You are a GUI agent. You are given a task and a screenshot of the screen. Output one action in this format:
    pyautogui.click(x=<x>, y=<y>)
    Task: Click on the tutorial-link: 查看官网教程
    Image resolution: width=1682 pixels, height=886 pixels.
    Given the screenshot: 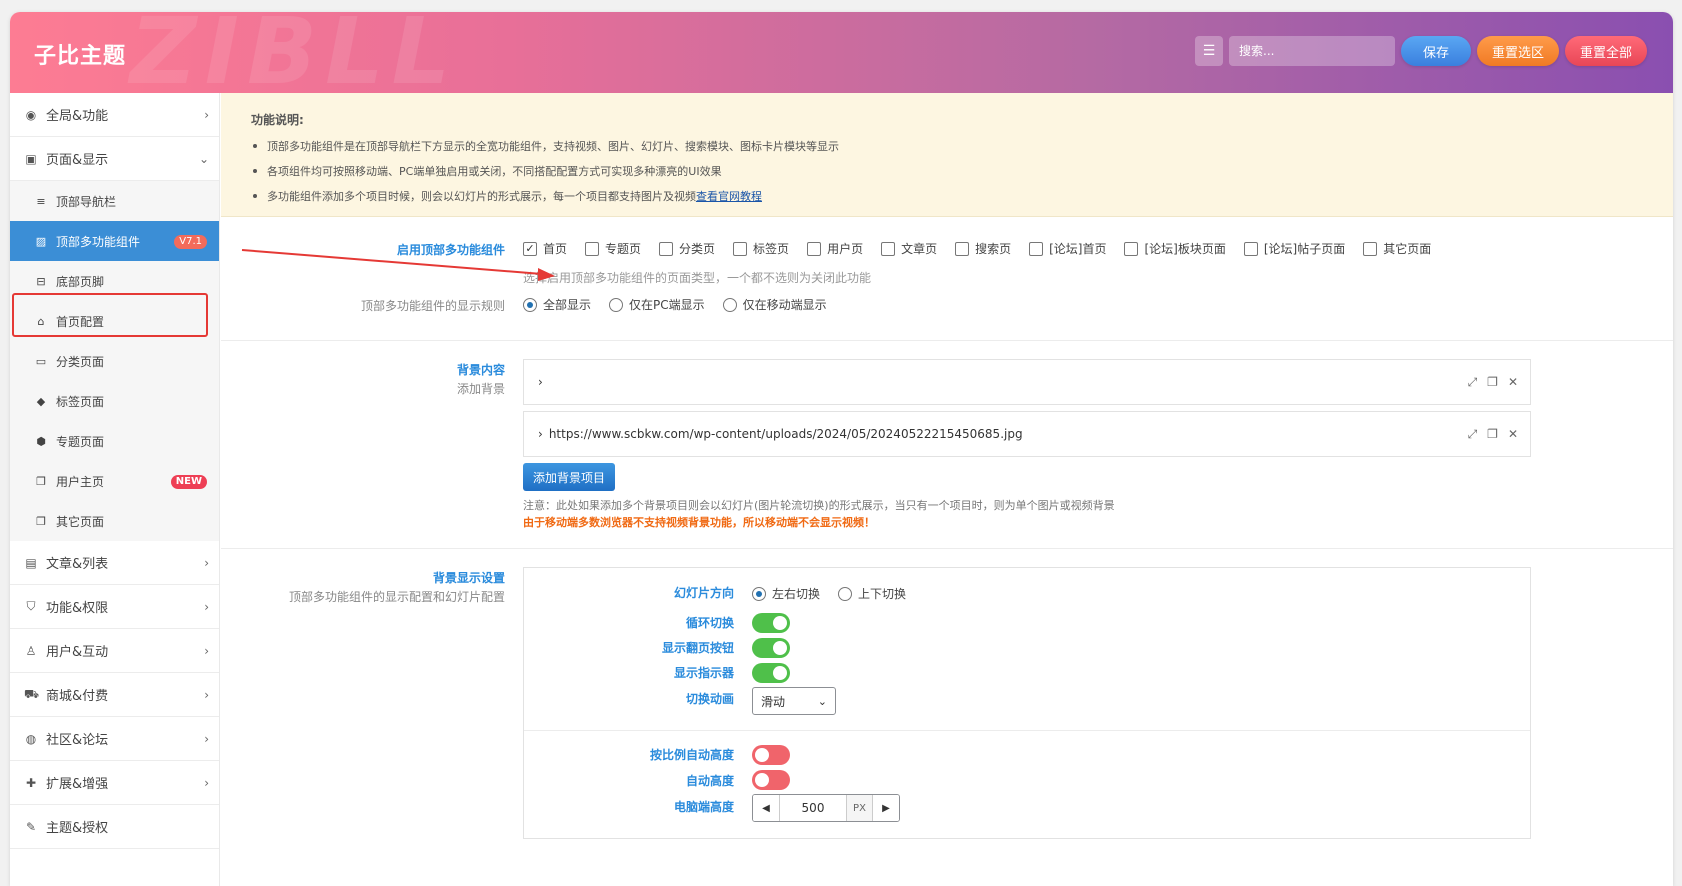 What is the action you would take?
    pyautogui.click(x=729, y=196)
    